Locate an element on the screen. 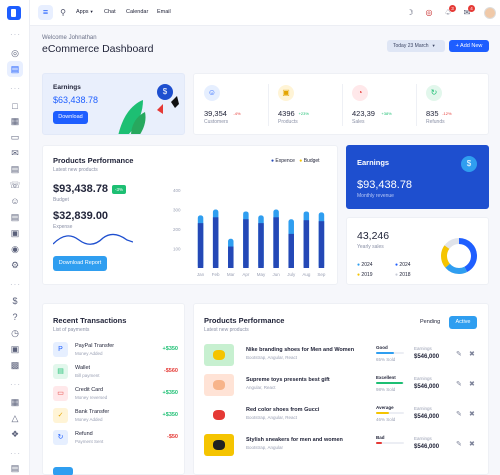 The width and height of the screenshot is (500, 475). chat-icon: ▭ is located at coordinates (15, 137).